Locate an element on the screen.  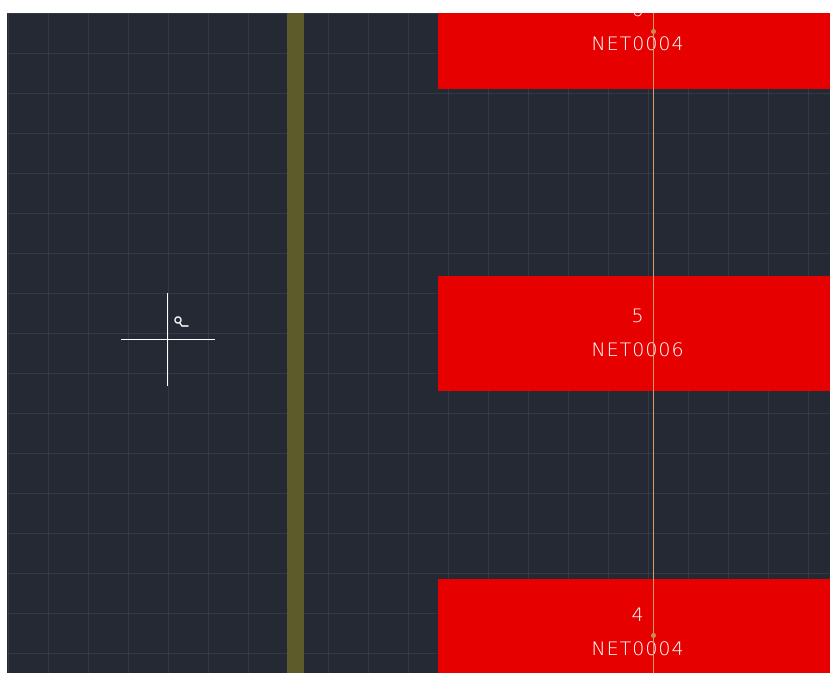
pad-5: 5 NET0006 is located at coordinates (634, 333).